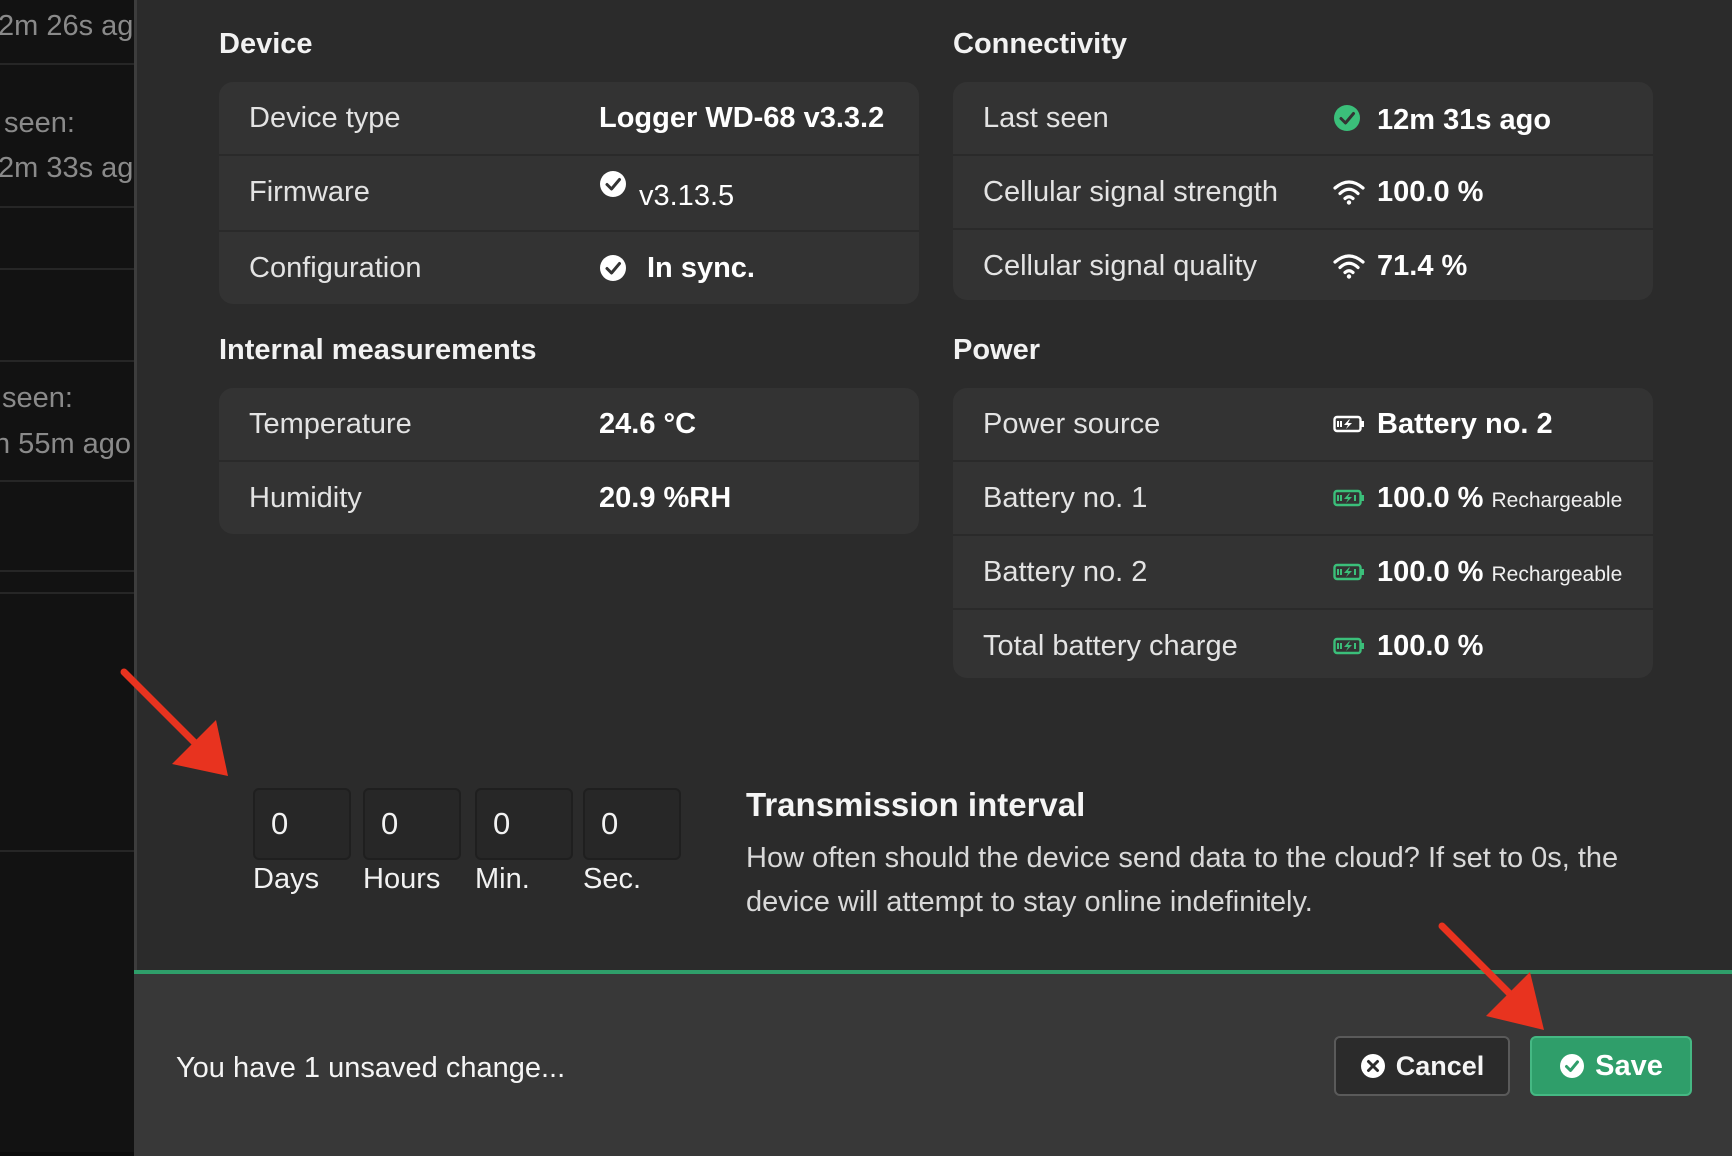 The width and height of the screenshot is (1732, 1156). Describe the element at coordinates (1065, 498) in the screenshot. I see `row-label: Battery no. 1` at that location.